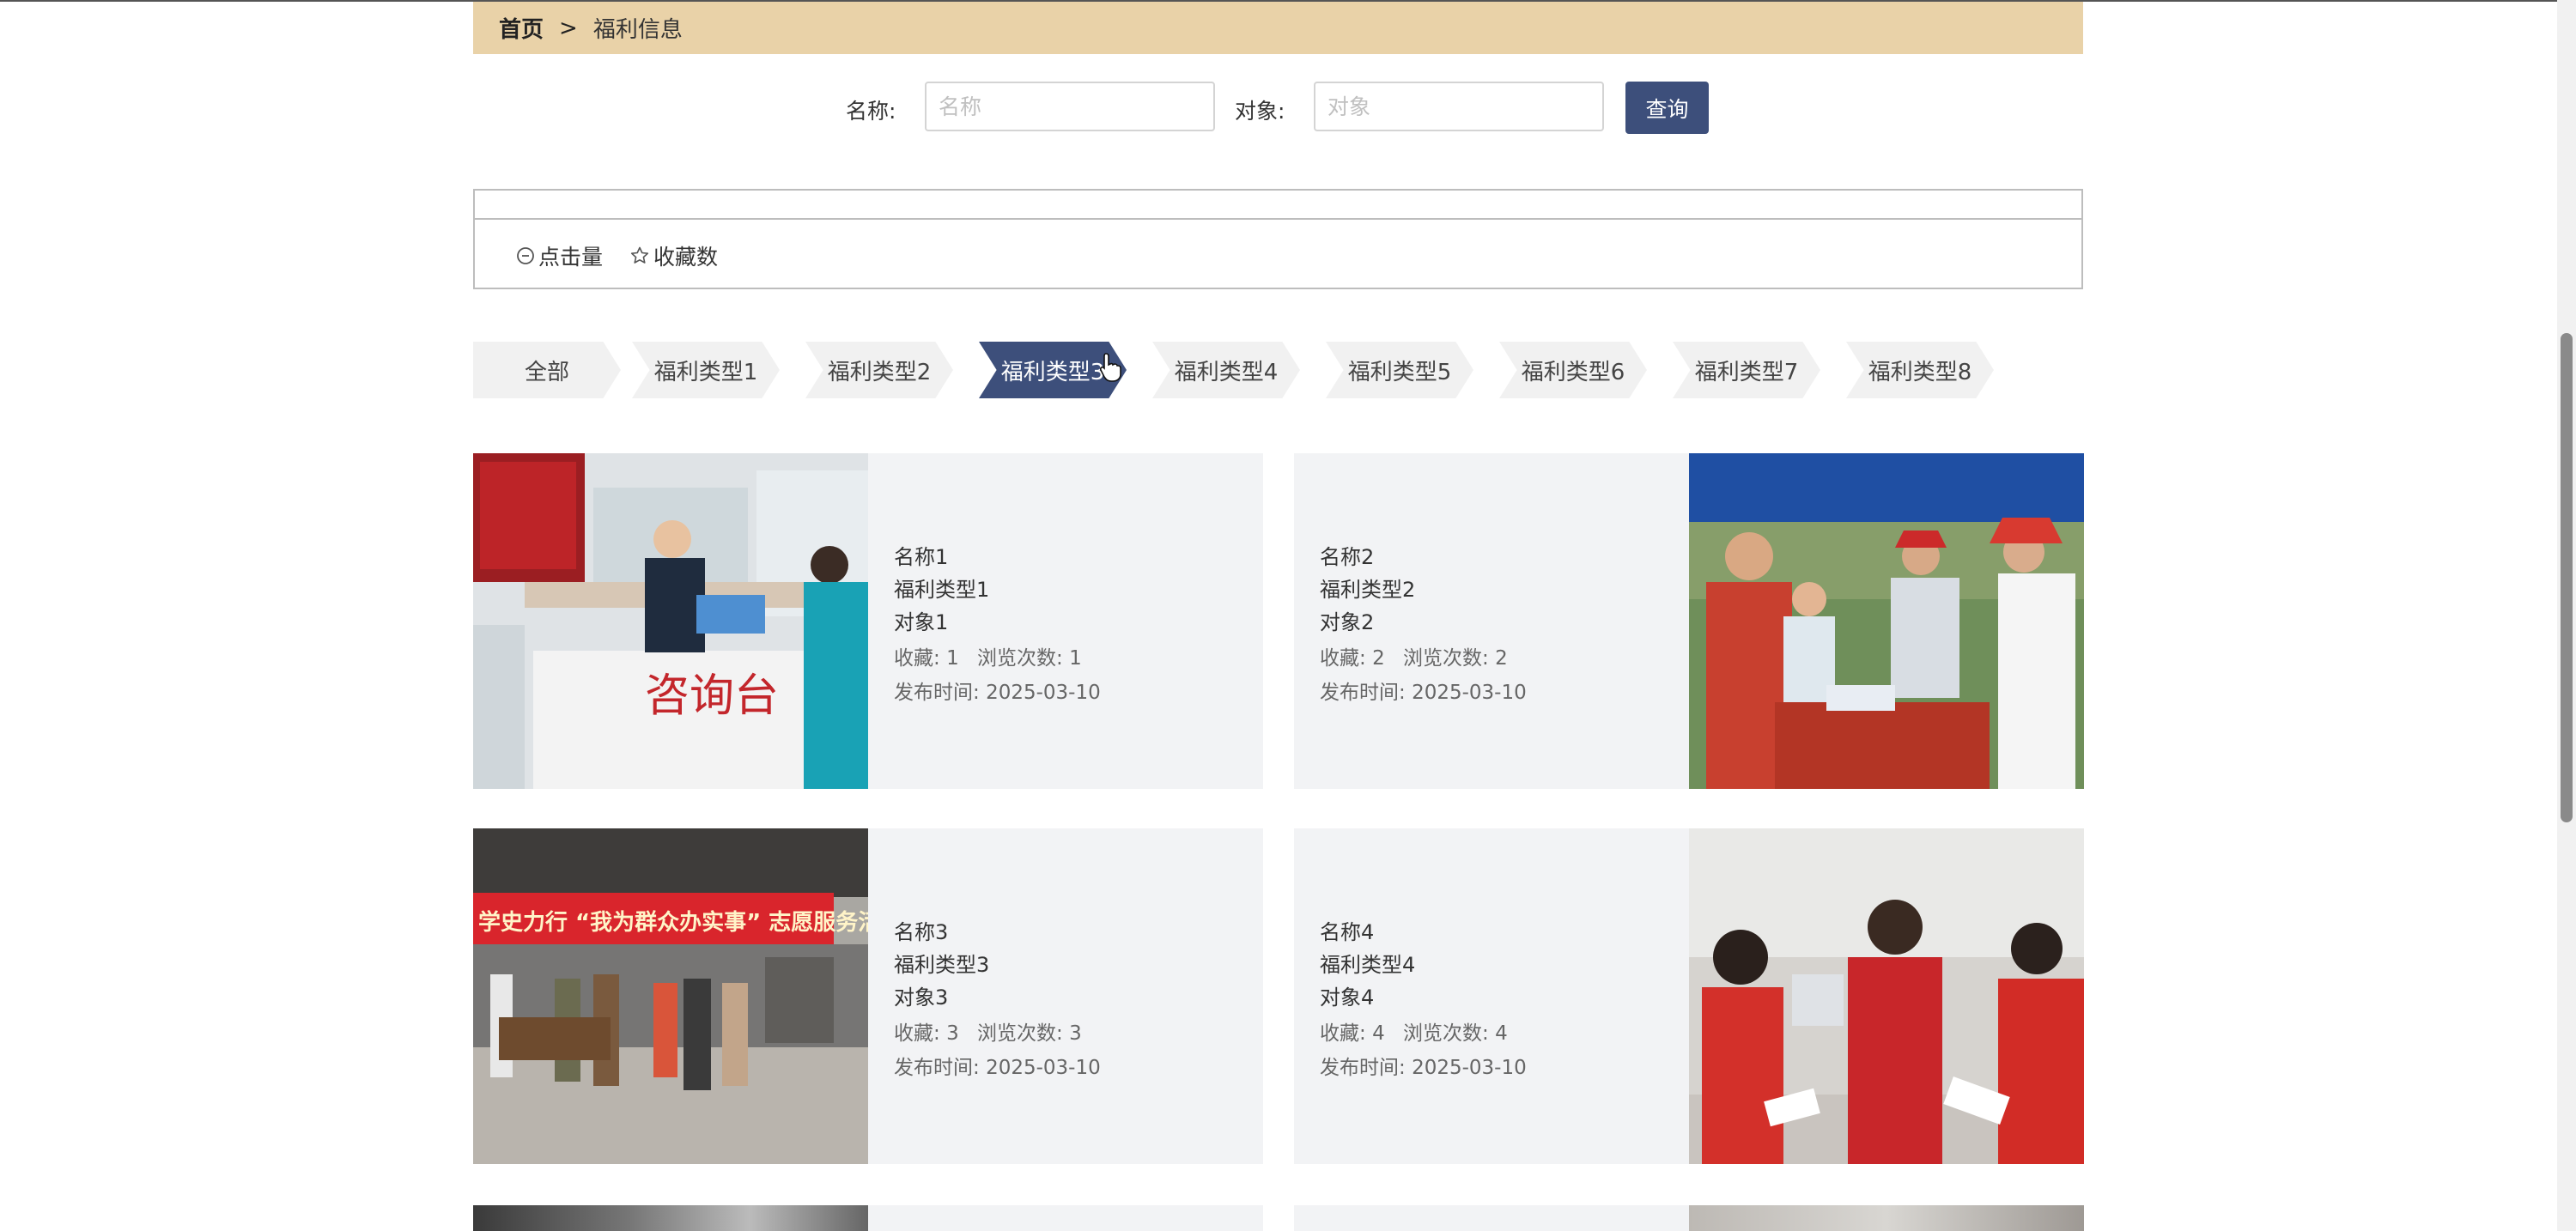  What do you see at coordinates (1110, 369) in the screenshot?
I see `hand-cursor-icon` at bounding box center [1110, 369].